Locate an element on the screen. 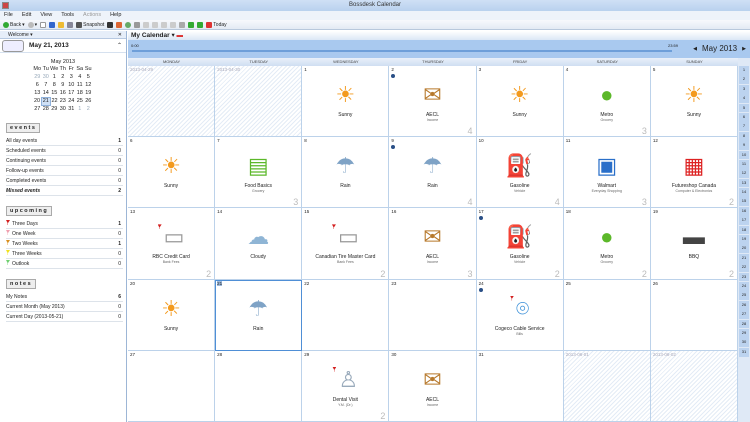 Image resolution: width=750 pixels, height=422 pixels. day-index: 31 is located at coordinates (744, 352).